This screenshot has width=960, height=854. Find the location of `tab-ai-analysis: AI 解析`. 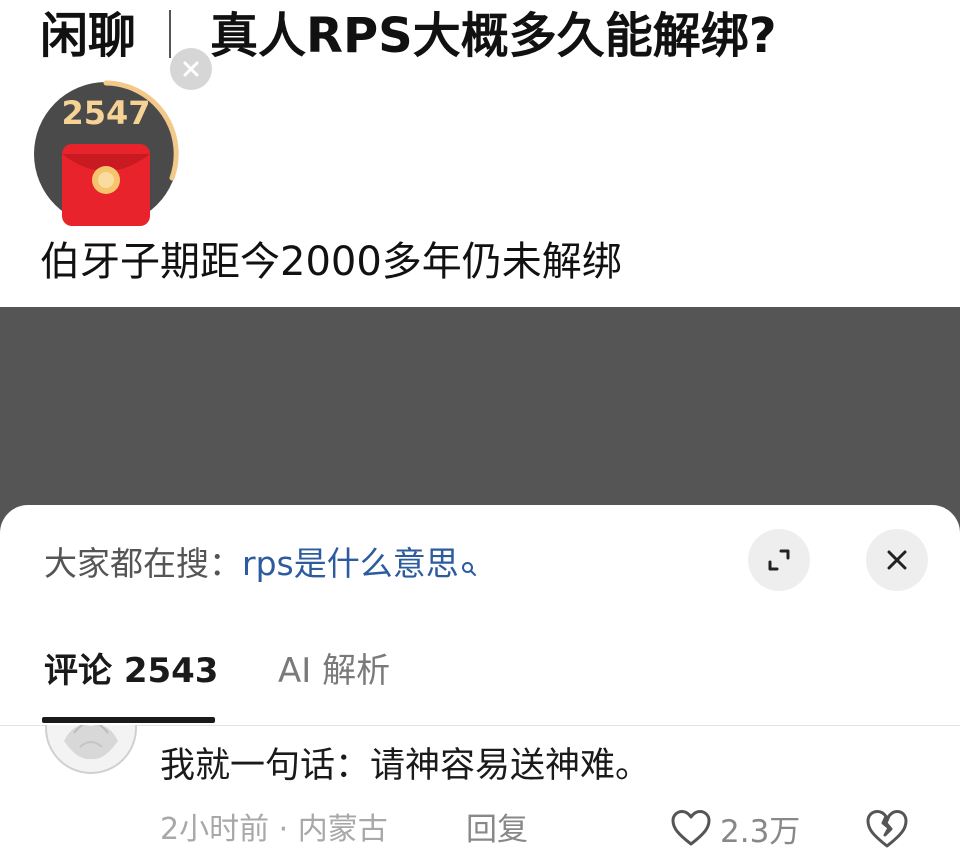

tab-ai-analysis: AI 解析 is located at coordinates (334, 671).